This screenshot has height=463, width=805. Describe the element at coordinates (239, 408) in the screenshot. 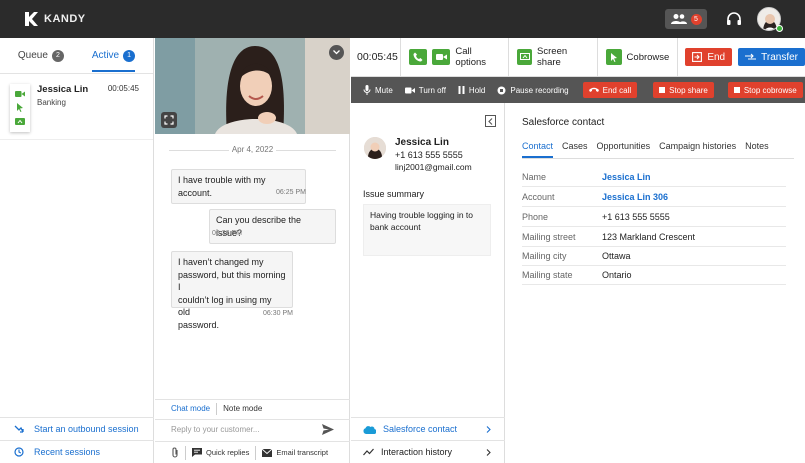

I see `note-mode-tab: Note mode` at that location.